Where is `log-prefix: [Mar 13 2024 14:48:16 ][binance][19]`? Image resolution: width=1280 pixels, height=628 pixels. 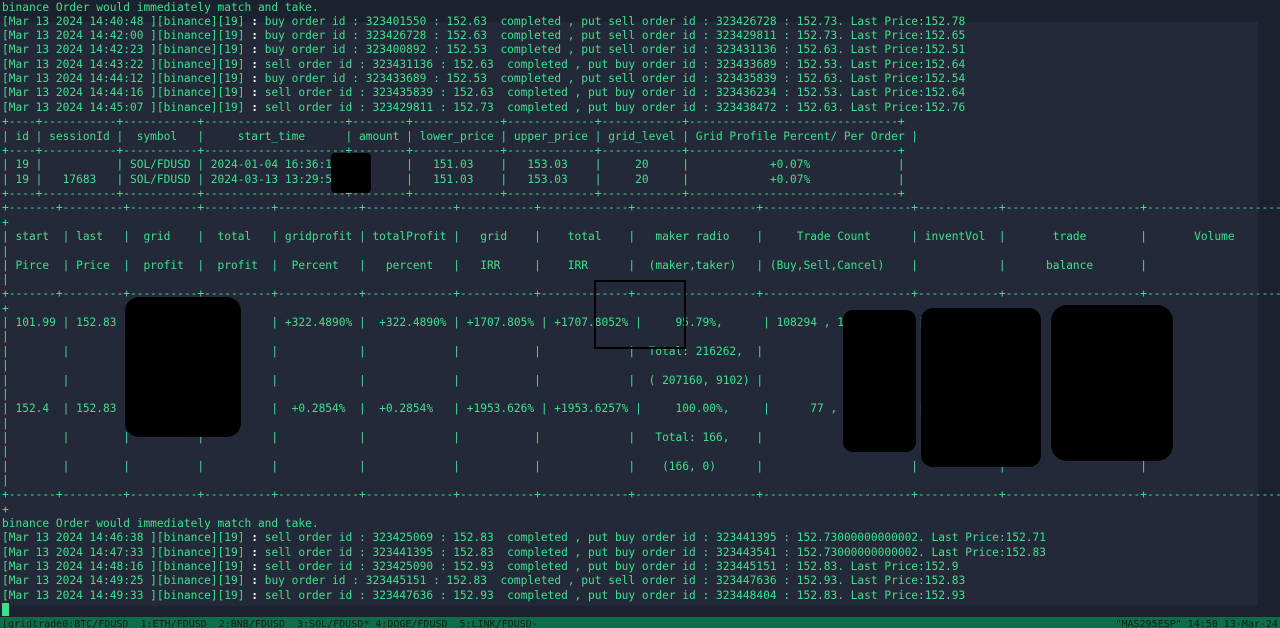 log-prefix: [Mar 13 2024 14:48:16 ][binance][19] is located at coordinates (123, 566).